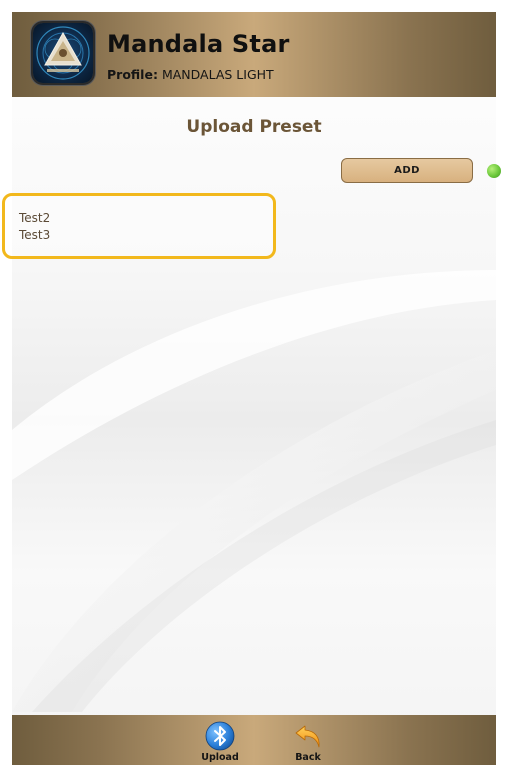 This screenshot has height=765, width=510. What do you see at coordinates (198, 44) in the screenshot?
I see `app-title: Mandala Star` at bounding box center [198, 44].